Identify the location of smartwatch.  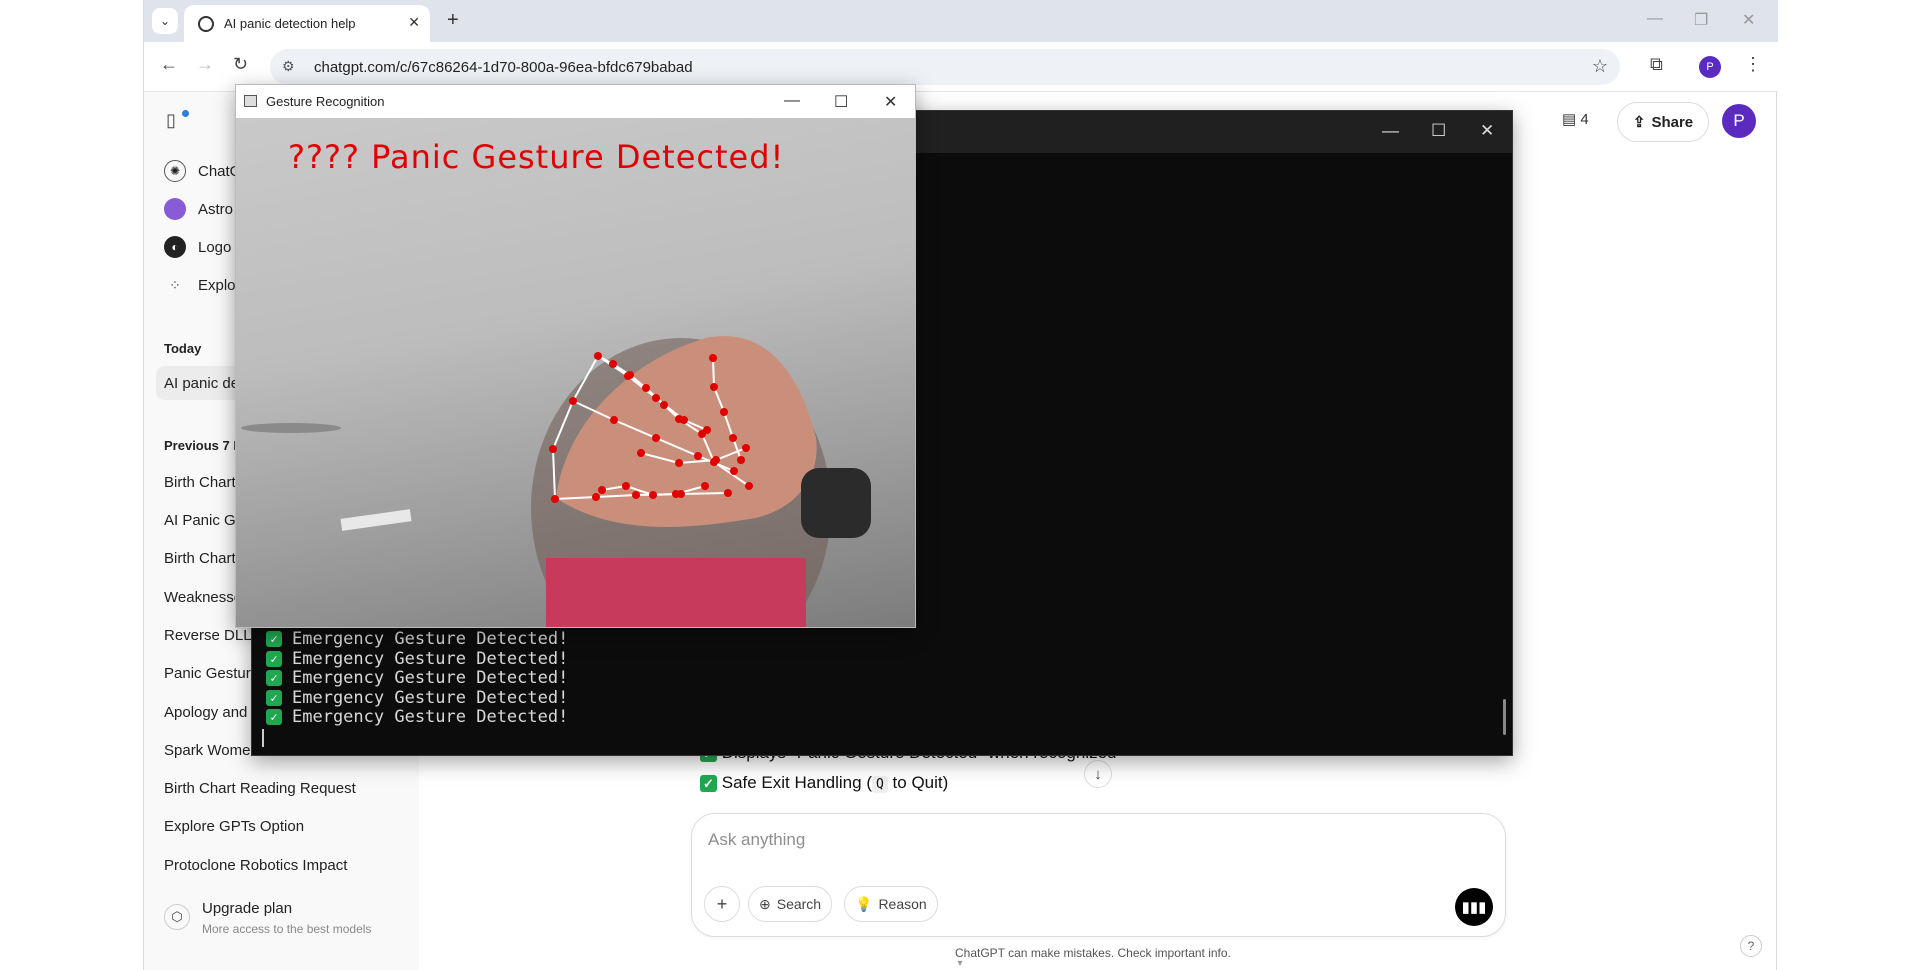
(836, 503).